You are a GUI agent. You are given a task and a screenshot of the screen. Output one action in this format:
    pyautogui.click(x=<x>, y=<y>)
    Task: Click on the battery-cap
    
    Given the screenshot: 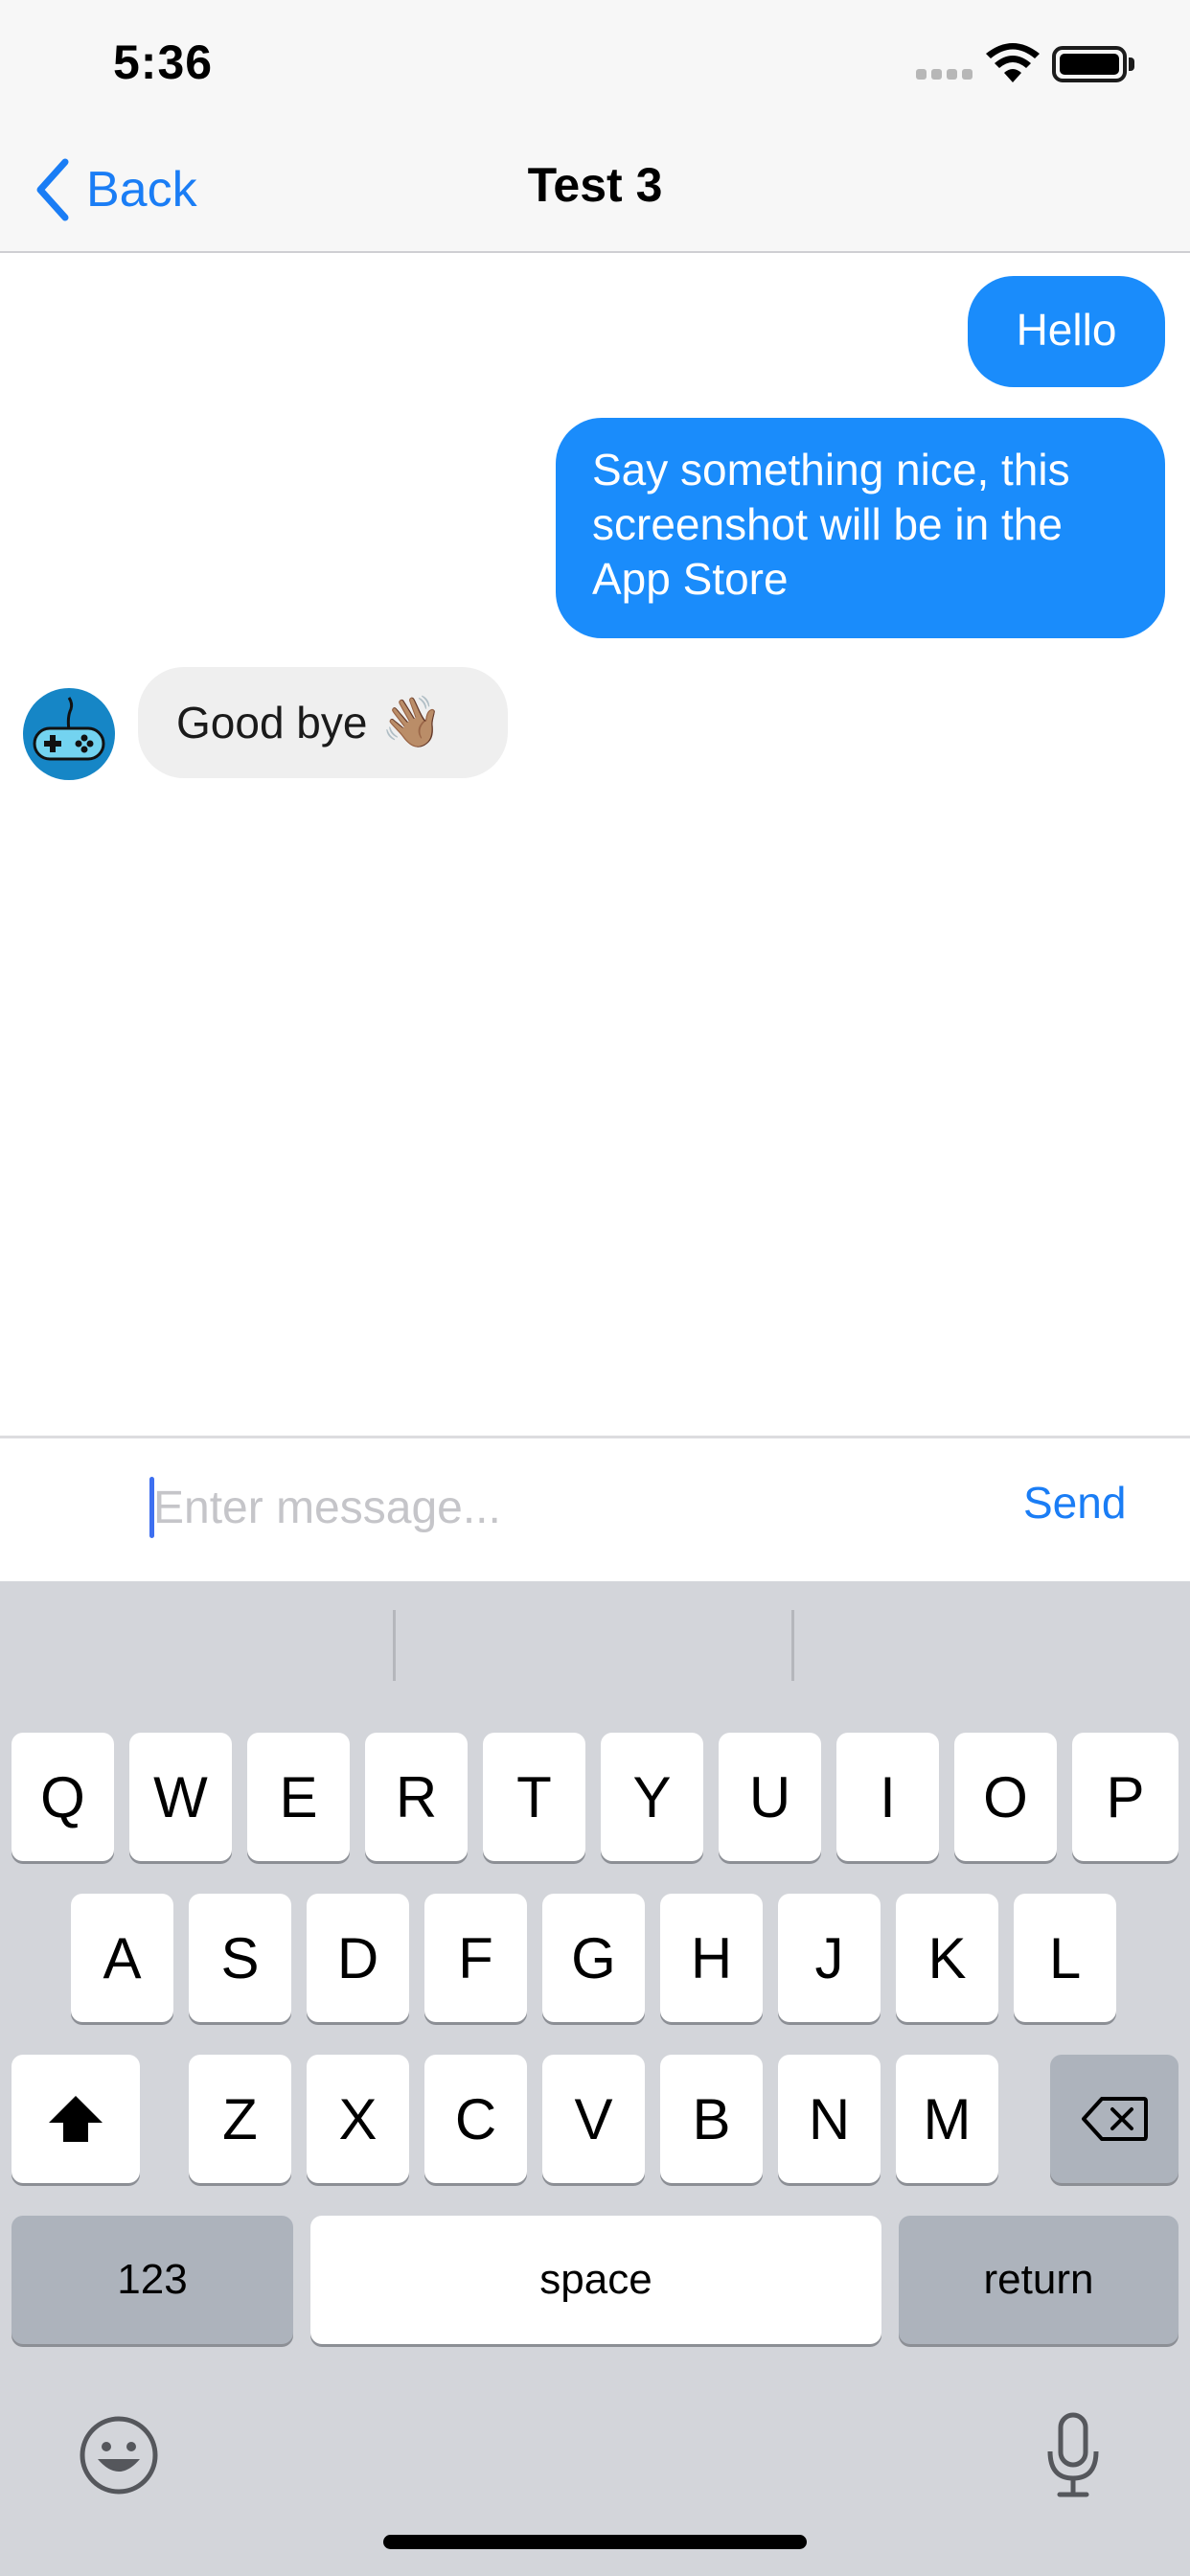 What is the action you would take?
    pyautogui.click(x=1132, y=64)
    